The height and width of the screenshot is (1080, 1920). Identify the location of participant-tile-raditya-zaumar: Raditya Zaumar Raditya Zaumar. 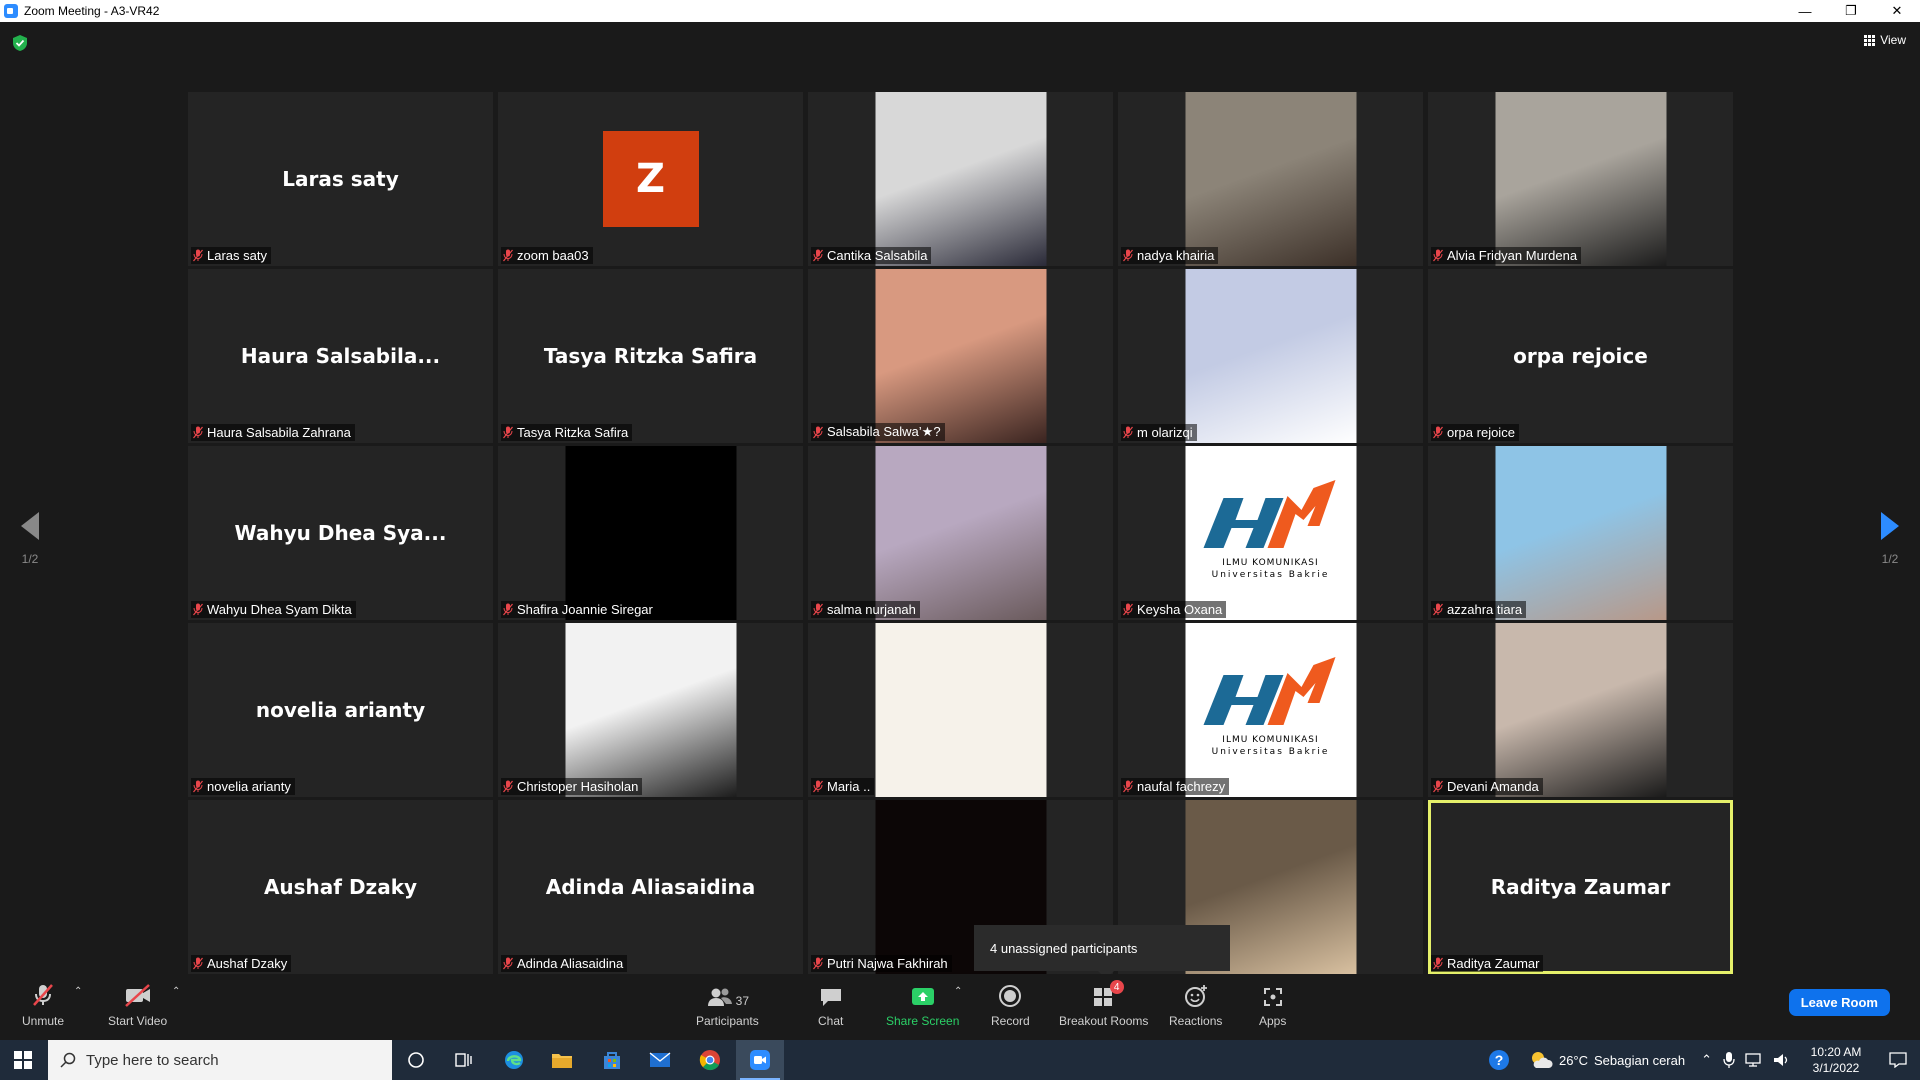
(1580, 887).